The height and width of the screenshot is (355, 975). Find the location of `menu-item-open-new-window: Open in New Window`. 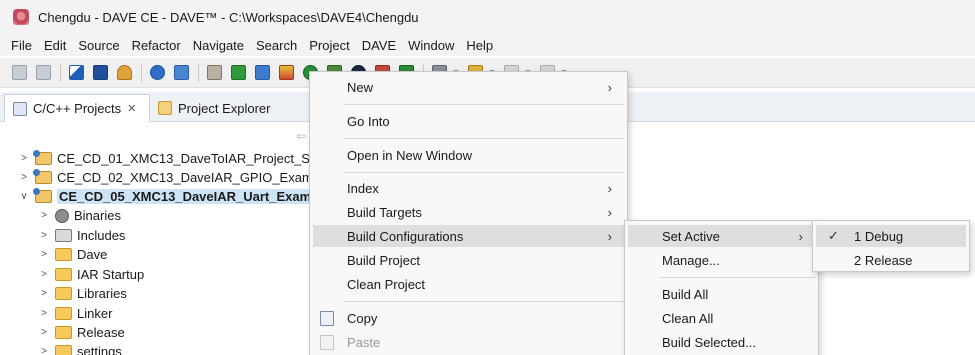

menu-item-open-new-window: Open in New Window is located at coordinates (468, 155).